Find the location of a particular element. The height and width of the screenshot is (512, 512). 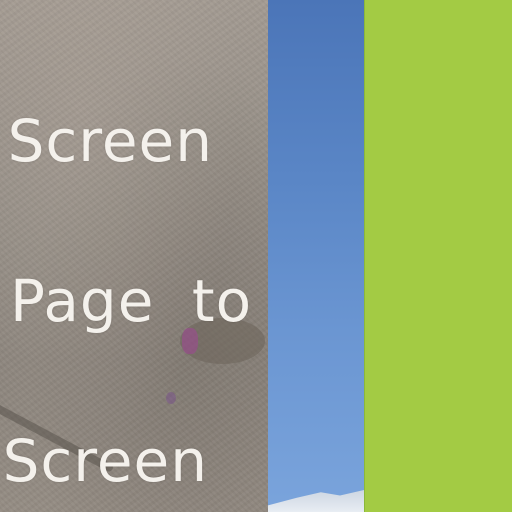

menu-item-apps-screen: s Screen is located at coordinates (104, 461).